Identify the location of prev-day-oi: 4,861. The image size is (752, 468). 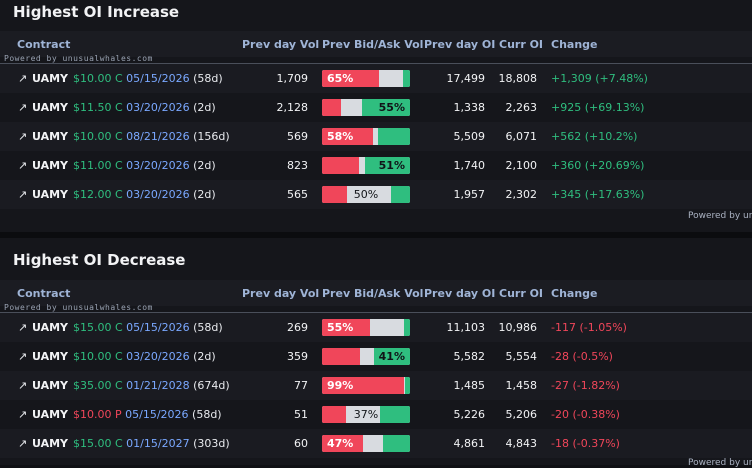
(469, 443).